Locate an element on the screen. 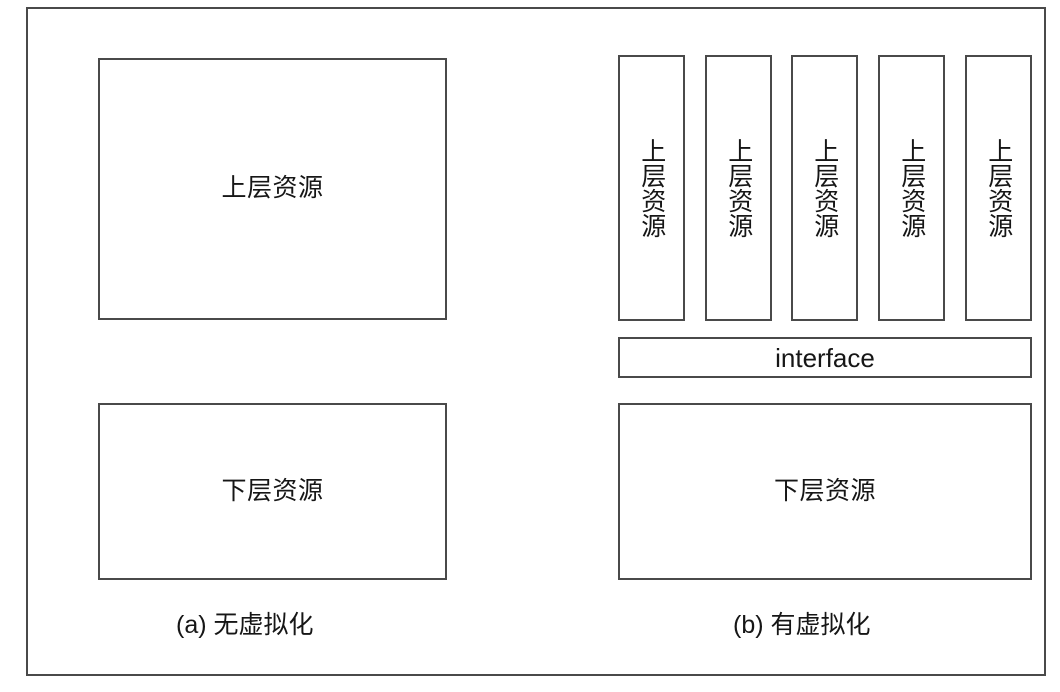 The image size is (1060, 692). panel-b-vm-column-4-label: 上层资源 is located at coordinates (911, 188).